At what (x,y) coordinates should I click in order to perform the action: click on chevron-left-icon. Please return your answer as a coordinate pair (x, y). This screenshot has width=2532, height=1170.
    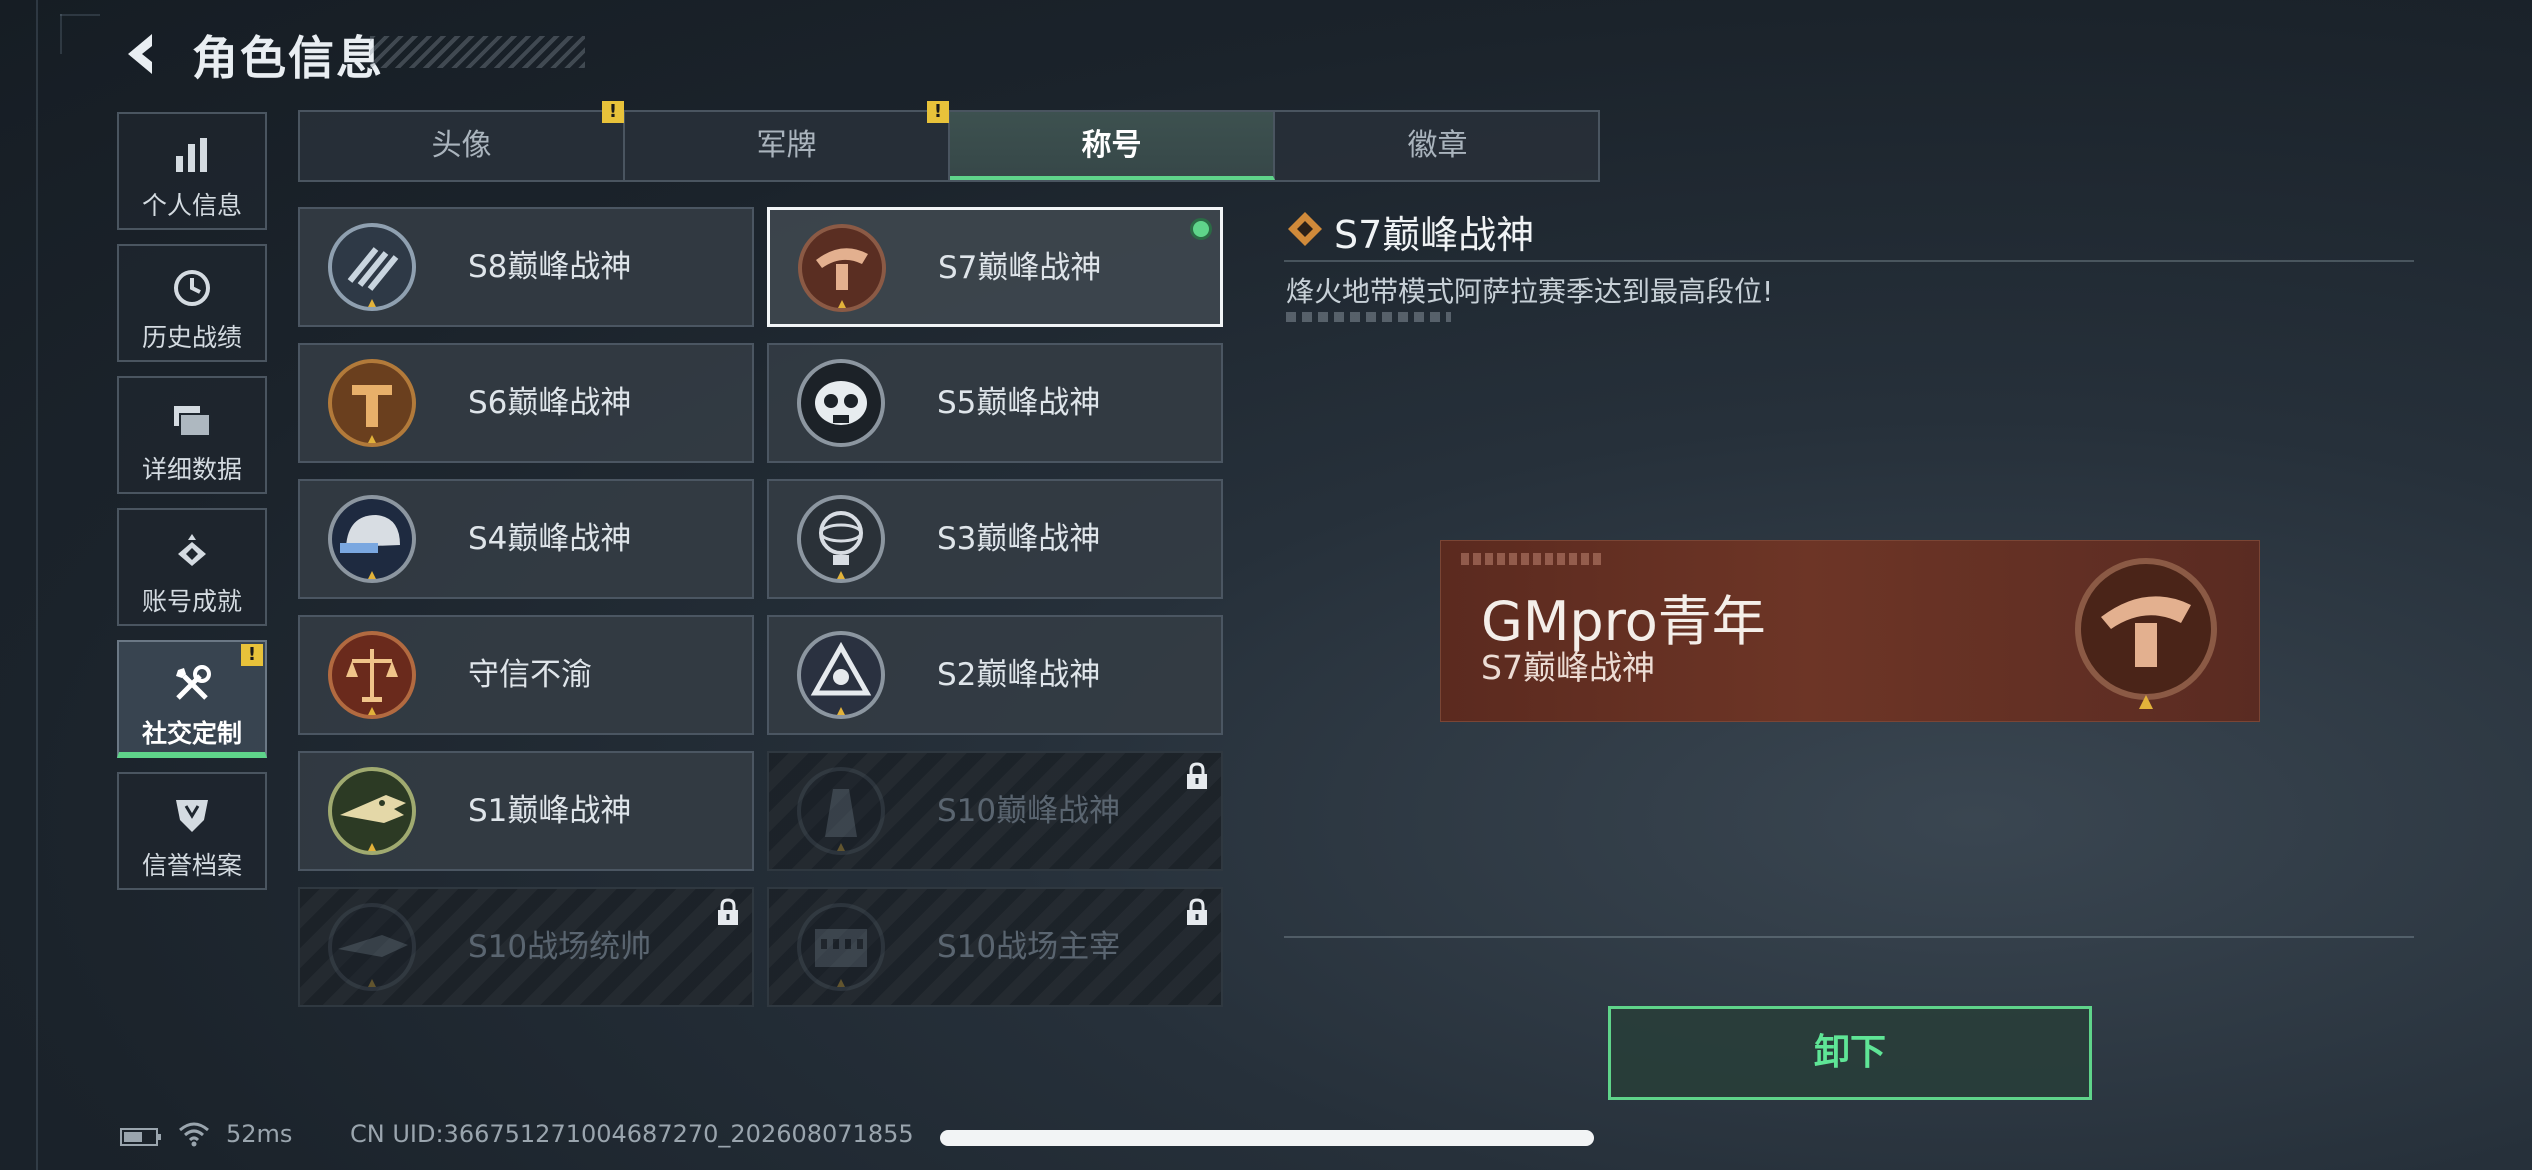
    Looking at the image, I should click on (140, 54).